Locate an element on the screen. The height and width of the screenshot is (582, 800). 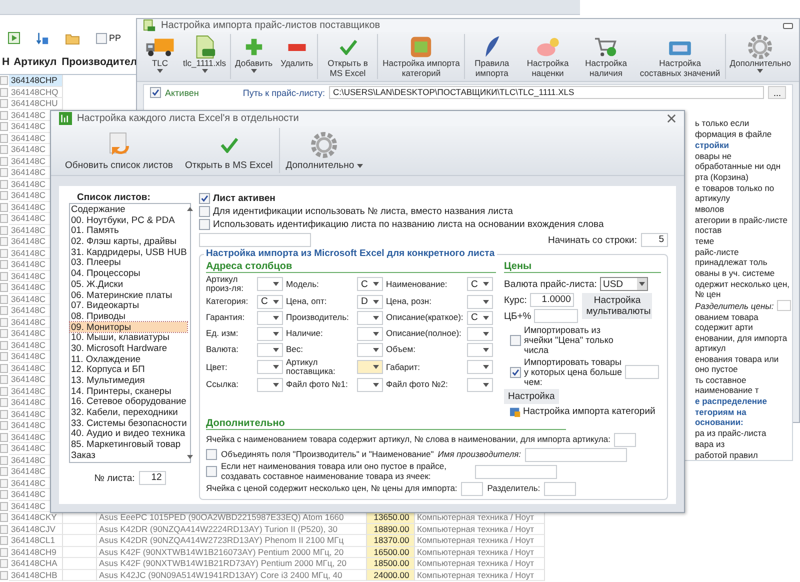
list-item: 03. Плееры is located at coordinates (128, 262).